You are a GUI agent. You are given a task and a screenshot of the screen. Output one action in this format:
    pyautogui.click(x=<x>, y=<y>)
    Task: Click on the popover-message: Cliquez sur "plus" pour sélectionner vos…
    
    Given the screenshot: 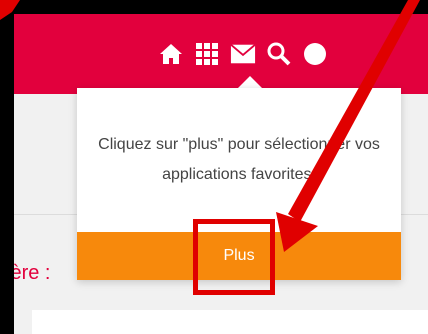 What is the action you would take?
    pyautogui.click(x=239, y=159)
    